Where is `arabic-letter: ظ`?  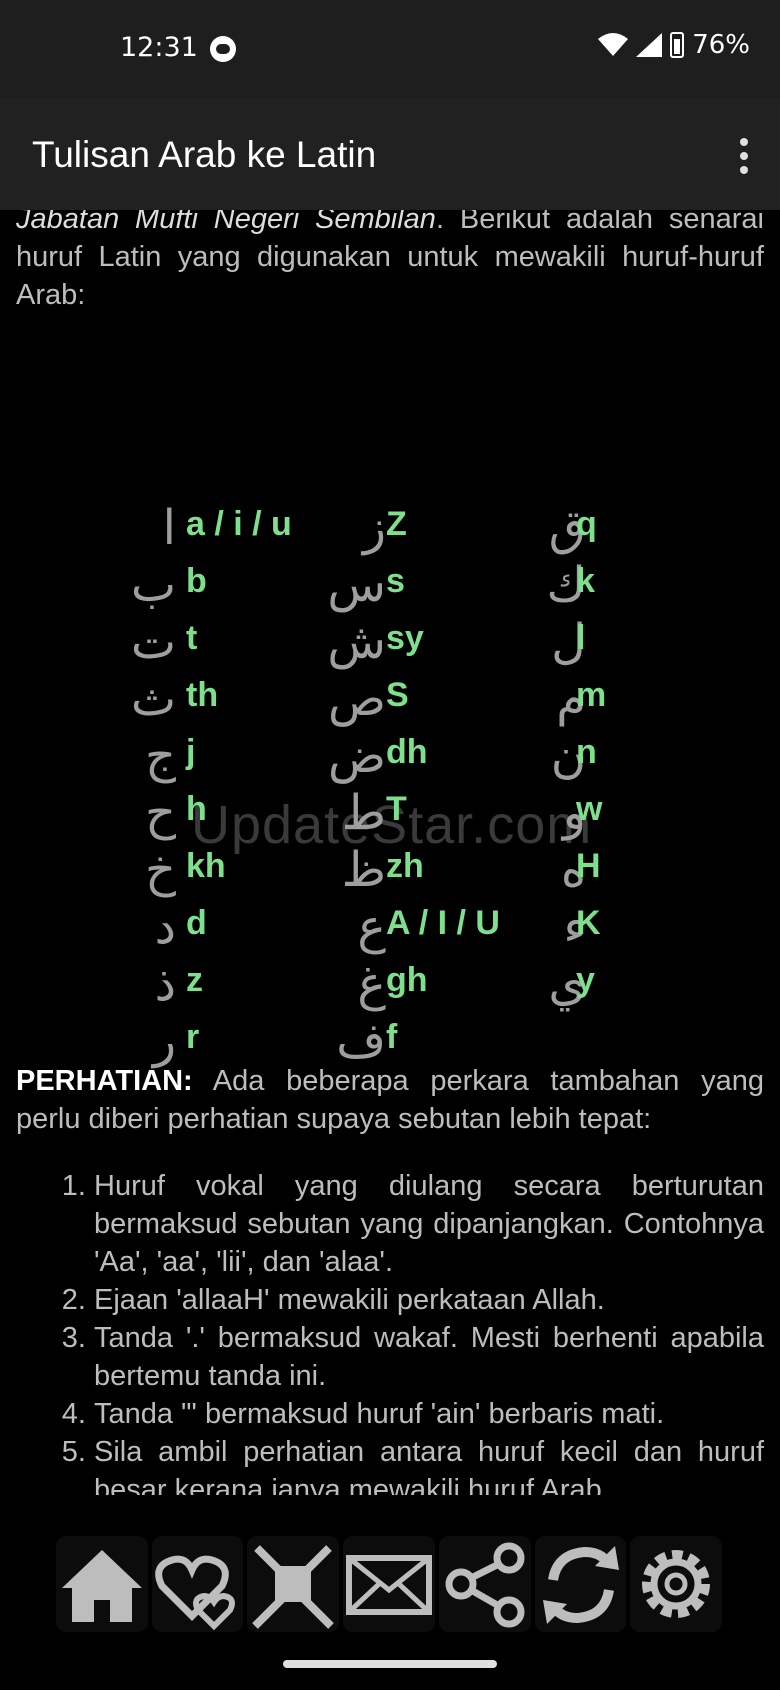
arabic-letter: ظ is located at coordinates (363, 870).